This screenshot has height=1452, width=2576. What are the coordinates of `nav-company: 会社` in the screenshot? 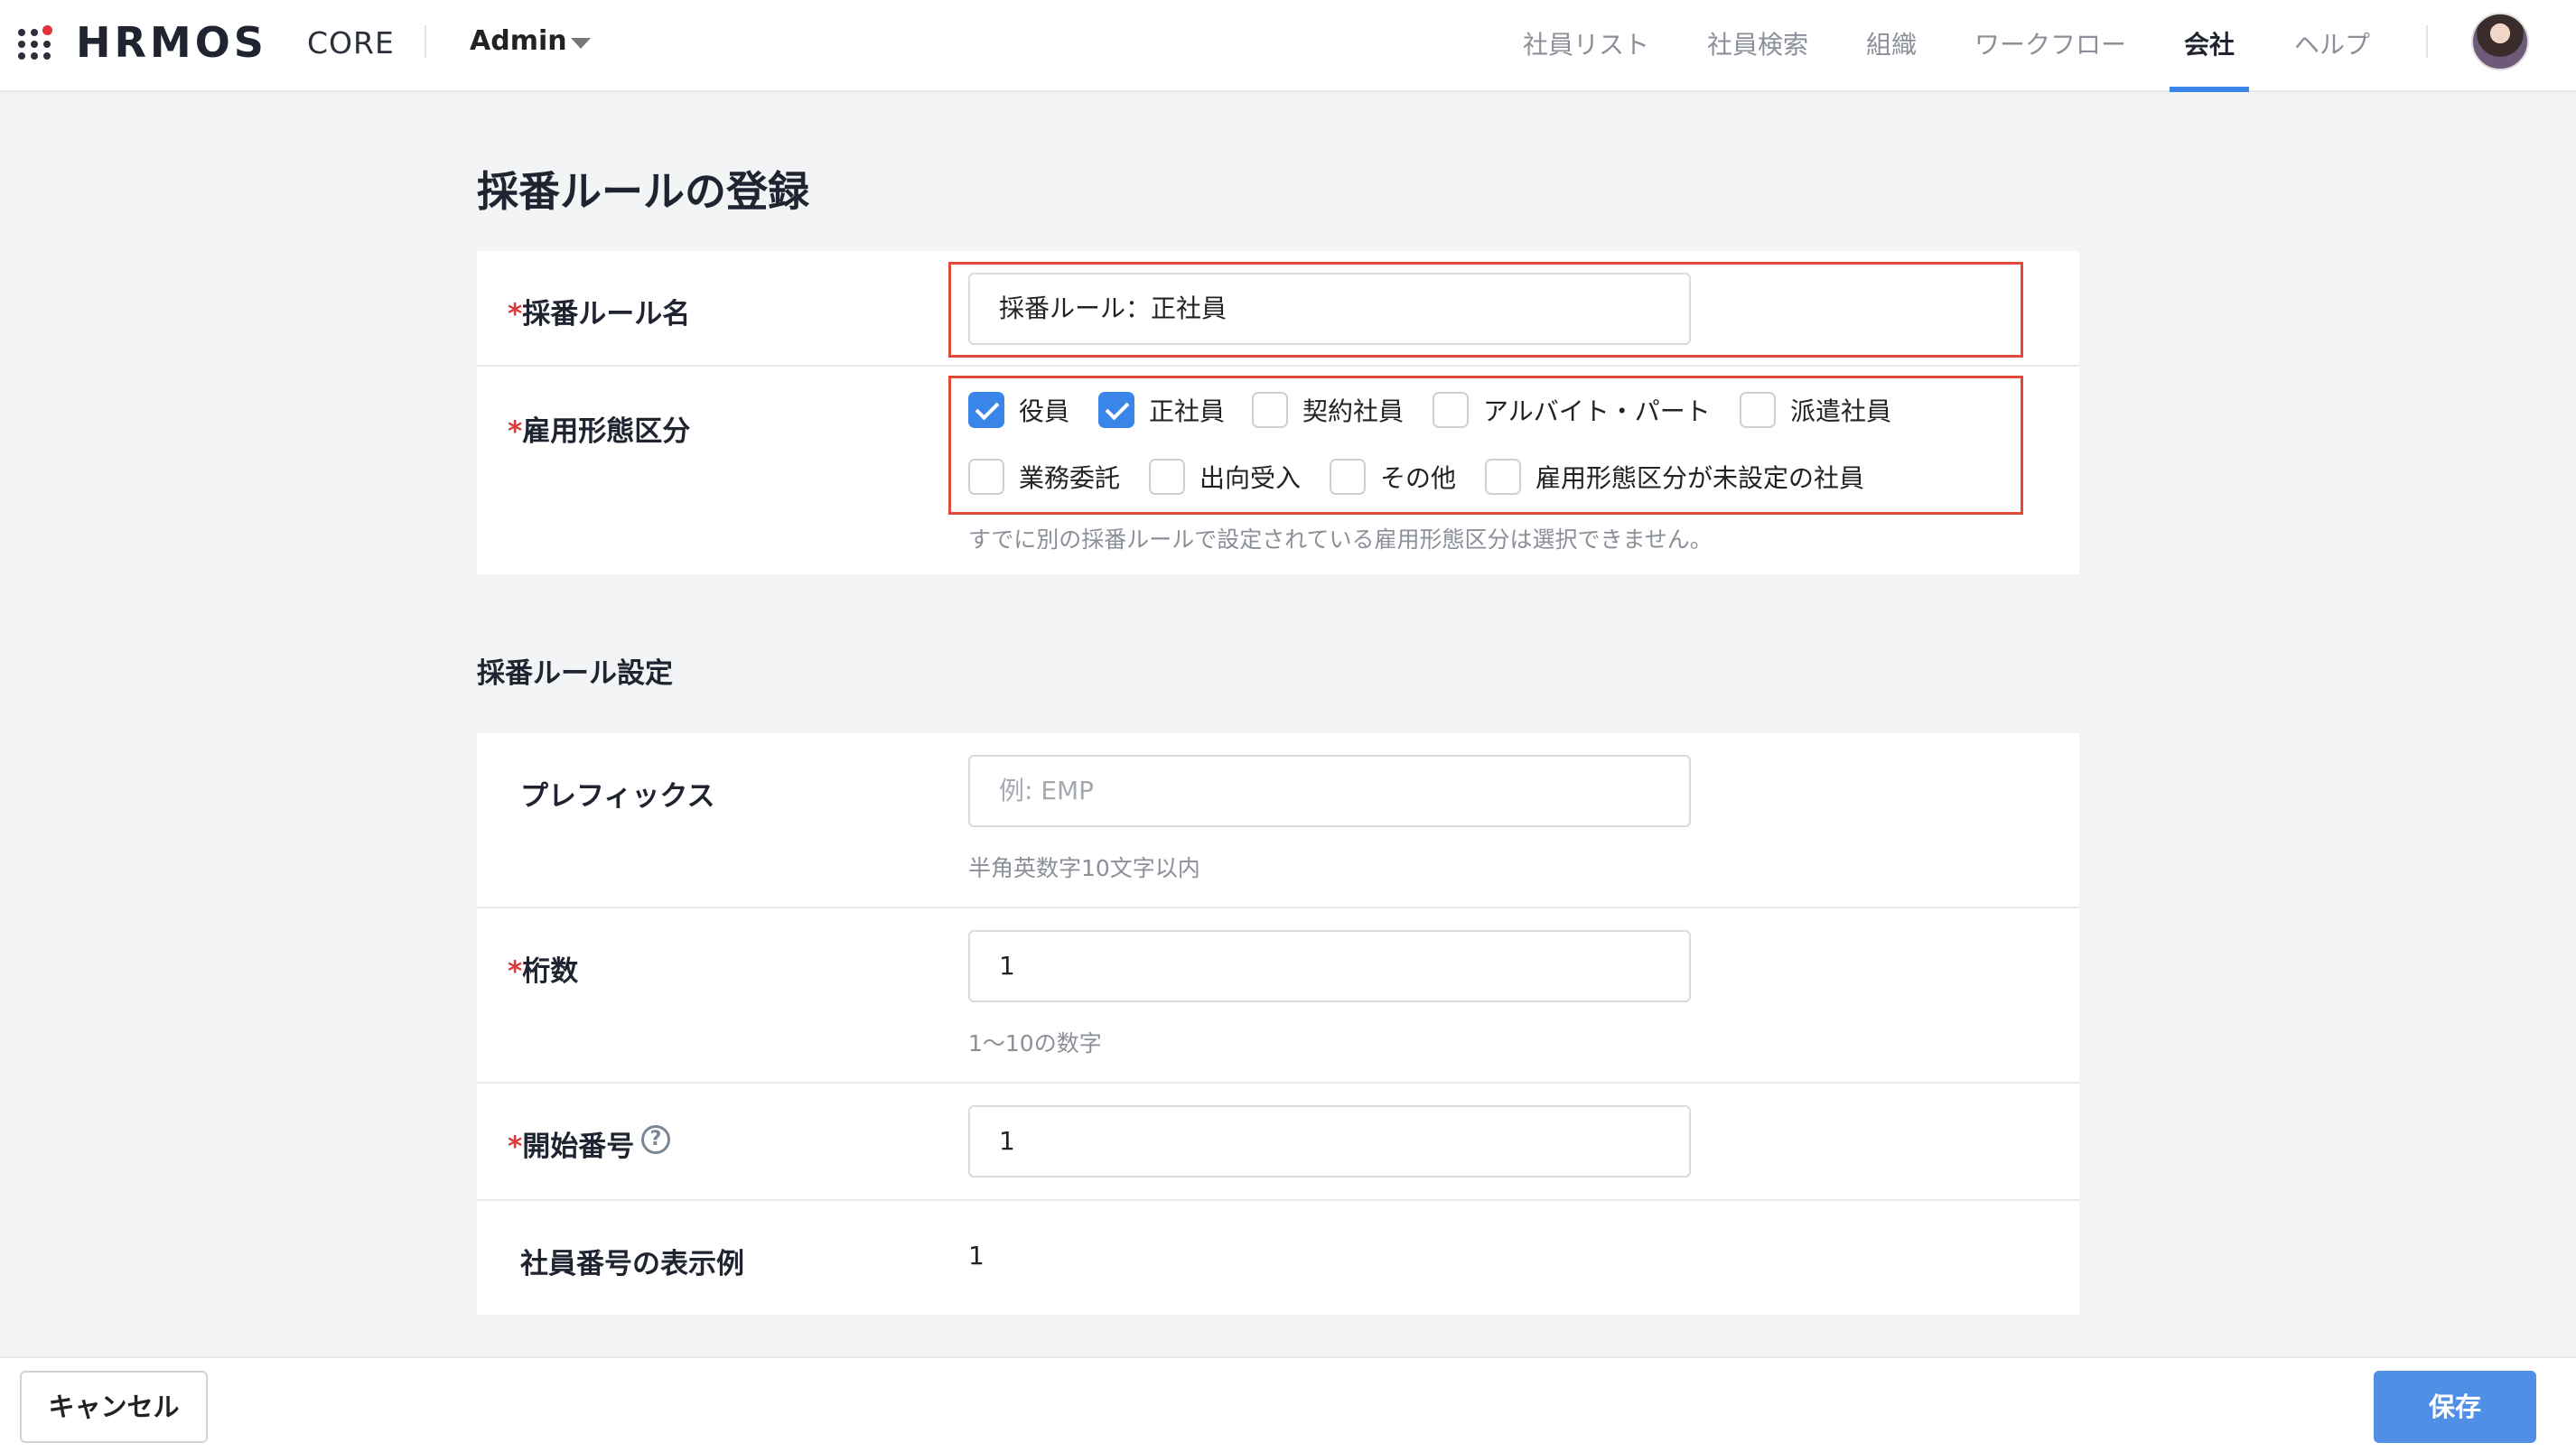 It's located at (2209, 43).